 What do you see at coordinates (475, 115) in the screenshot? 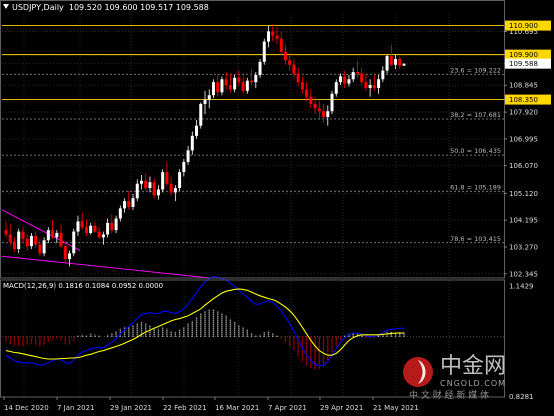
I see `fib-label-1: 38.2 = 107.681` at bounding box center [475, 115].